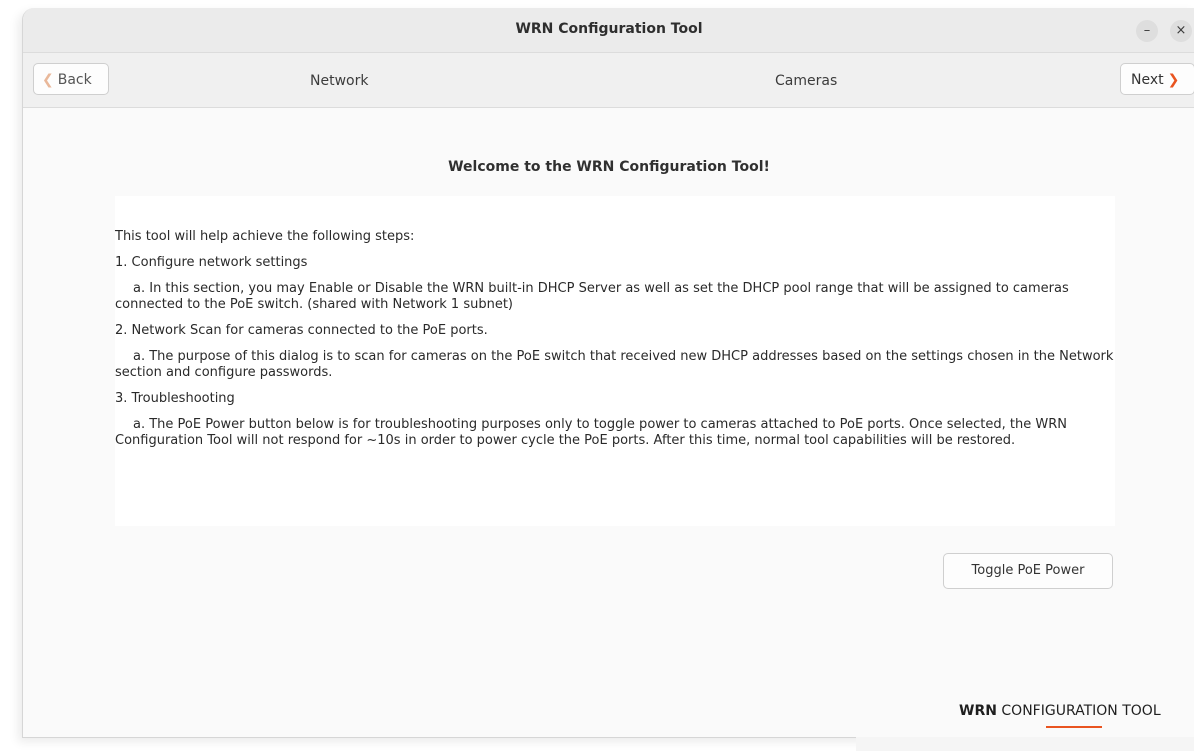  What do you see at coordinates (1025, 744) in the screenshot?
I see `shadow-strip` at bounding box center [1025, 744].